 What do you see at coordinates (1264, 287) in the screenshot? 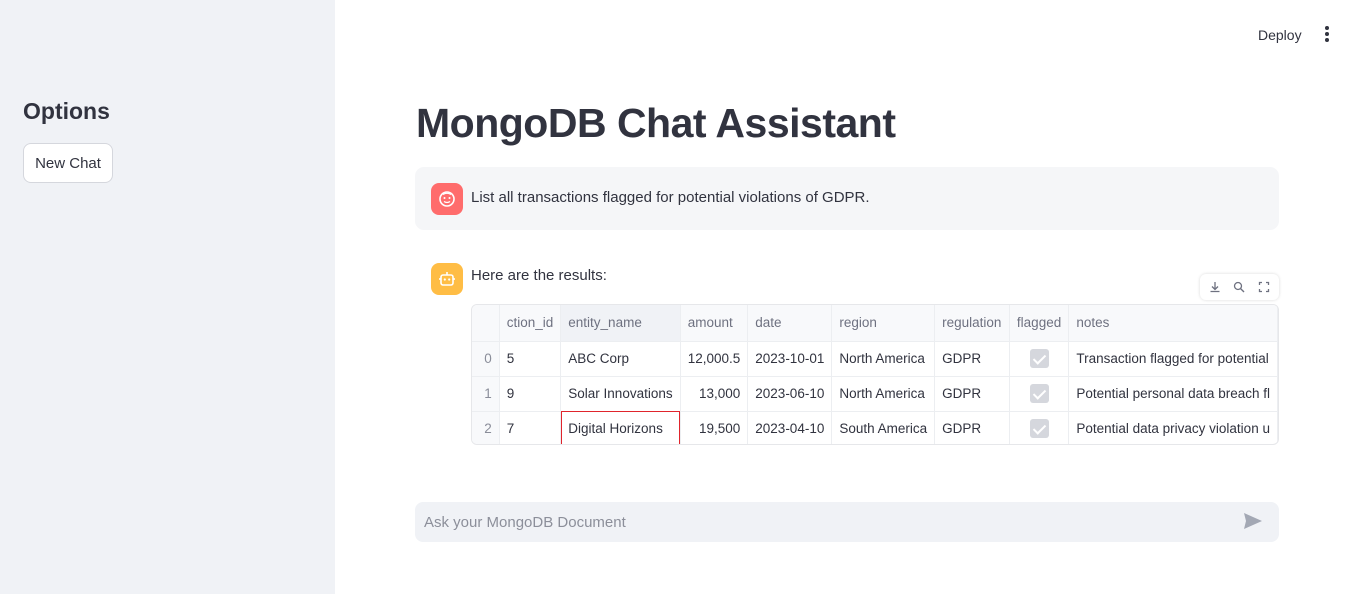
I see `fullscreen-icon` at bounding box center [1264, 287].